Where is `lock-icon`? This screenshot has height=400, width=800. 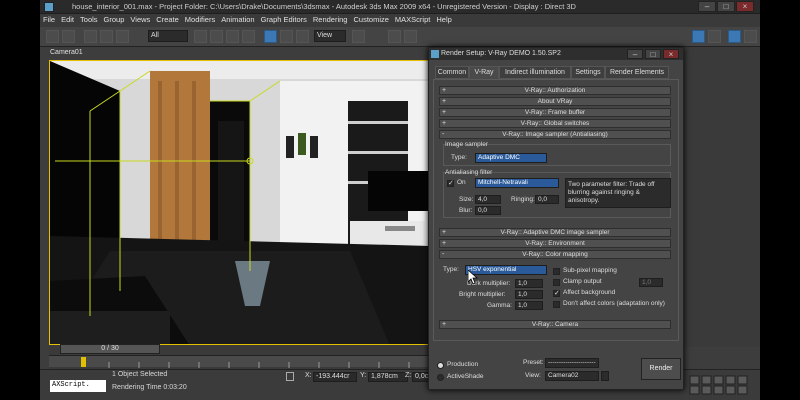 lock-icon is located at coordinates (290, 376).